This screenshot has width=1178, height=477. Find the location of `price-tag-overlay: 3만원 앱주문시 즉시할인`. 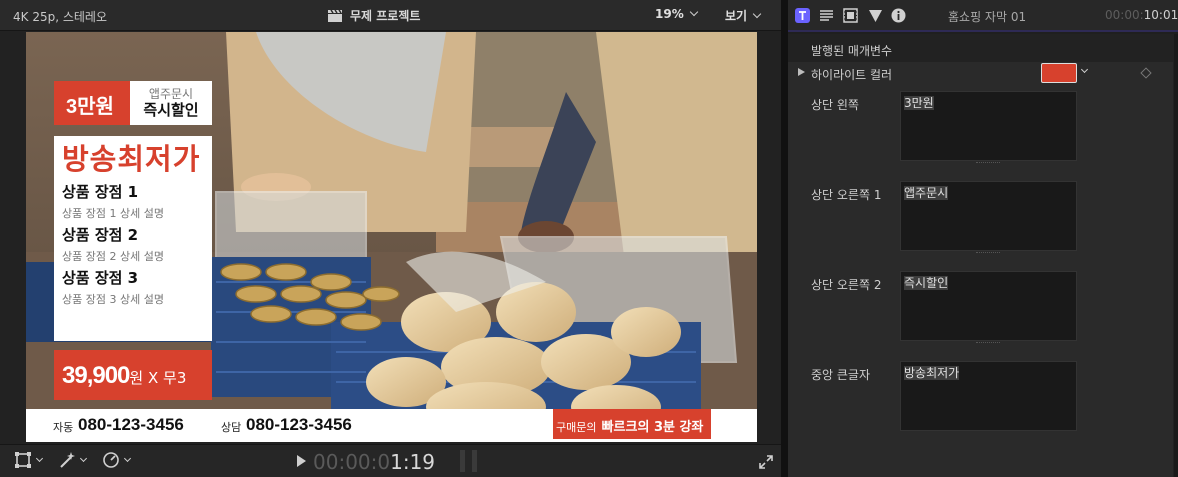

price-tag-overlay: 3만원 앱주문시 즉시할인 is located at coordinates (133, 103).